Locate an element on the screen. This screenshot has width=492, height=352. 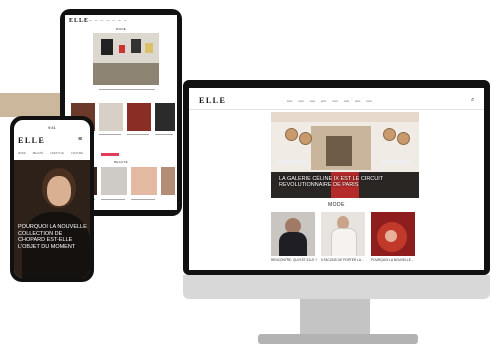
tablet-hero-image is located at coordinates (126, 59).